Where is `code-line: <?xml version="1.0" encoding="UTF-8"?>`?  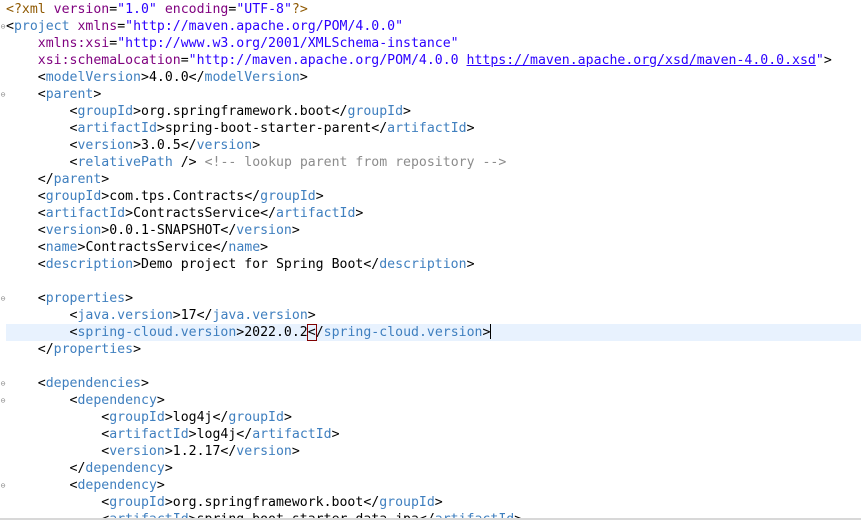
code-line: <?xml version="1.0" encoding="UTF-8"?> is located at coordinates (433, 9).